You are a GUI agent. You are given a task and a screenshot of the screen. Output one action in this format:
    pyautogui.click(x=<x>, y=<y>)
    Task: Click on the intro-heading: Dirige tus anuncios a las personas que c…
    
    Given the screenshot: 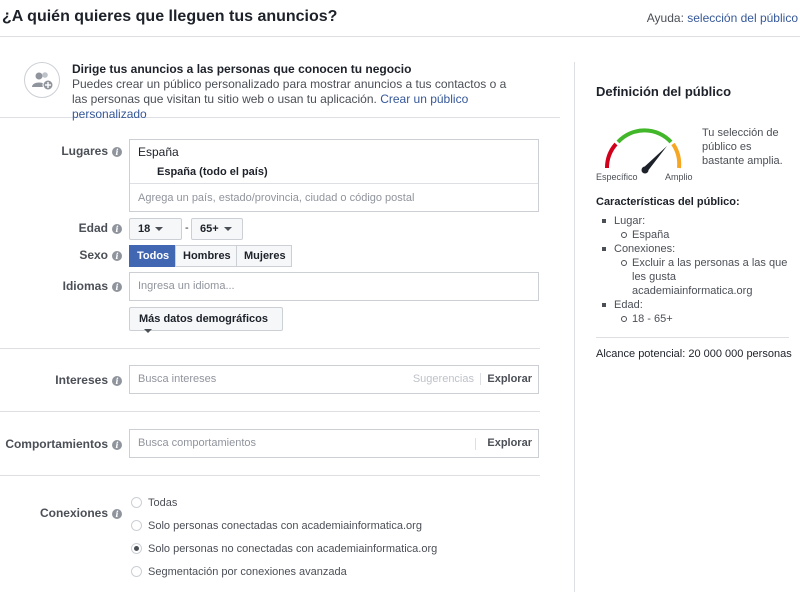 What is the action you would take?
    pyautogui.click(x=242, y=69)
    